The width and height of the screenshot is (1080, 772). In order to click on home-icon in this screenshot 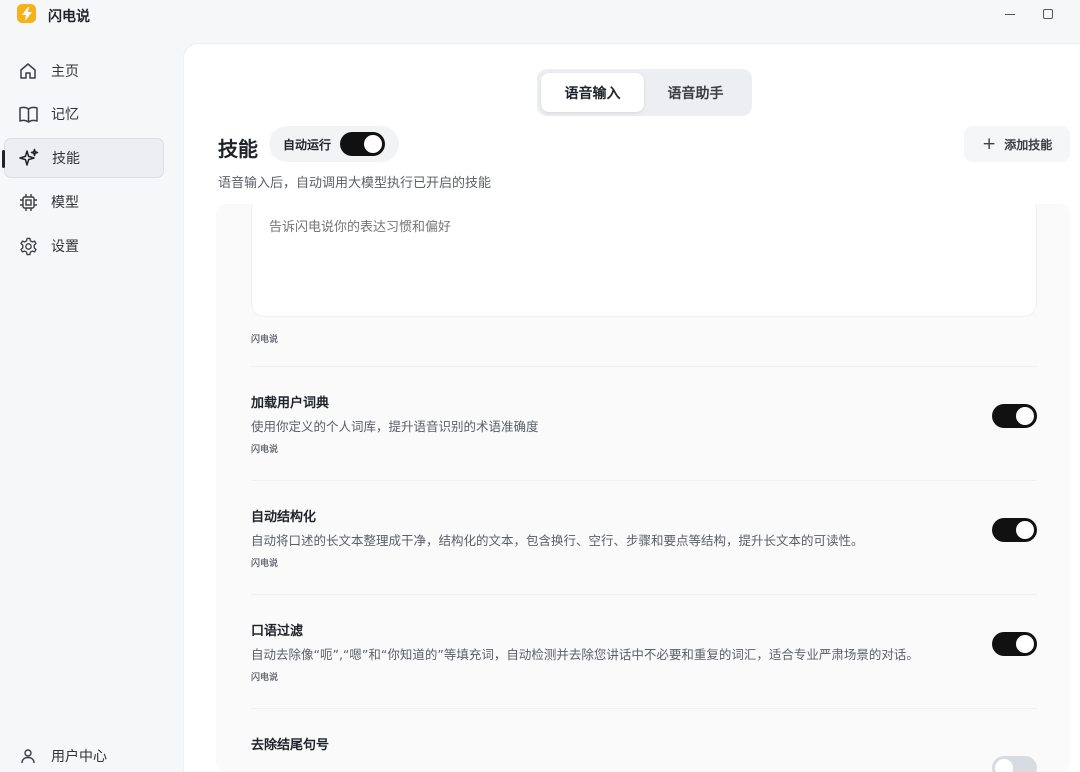, I will do `click(28, 71)`.